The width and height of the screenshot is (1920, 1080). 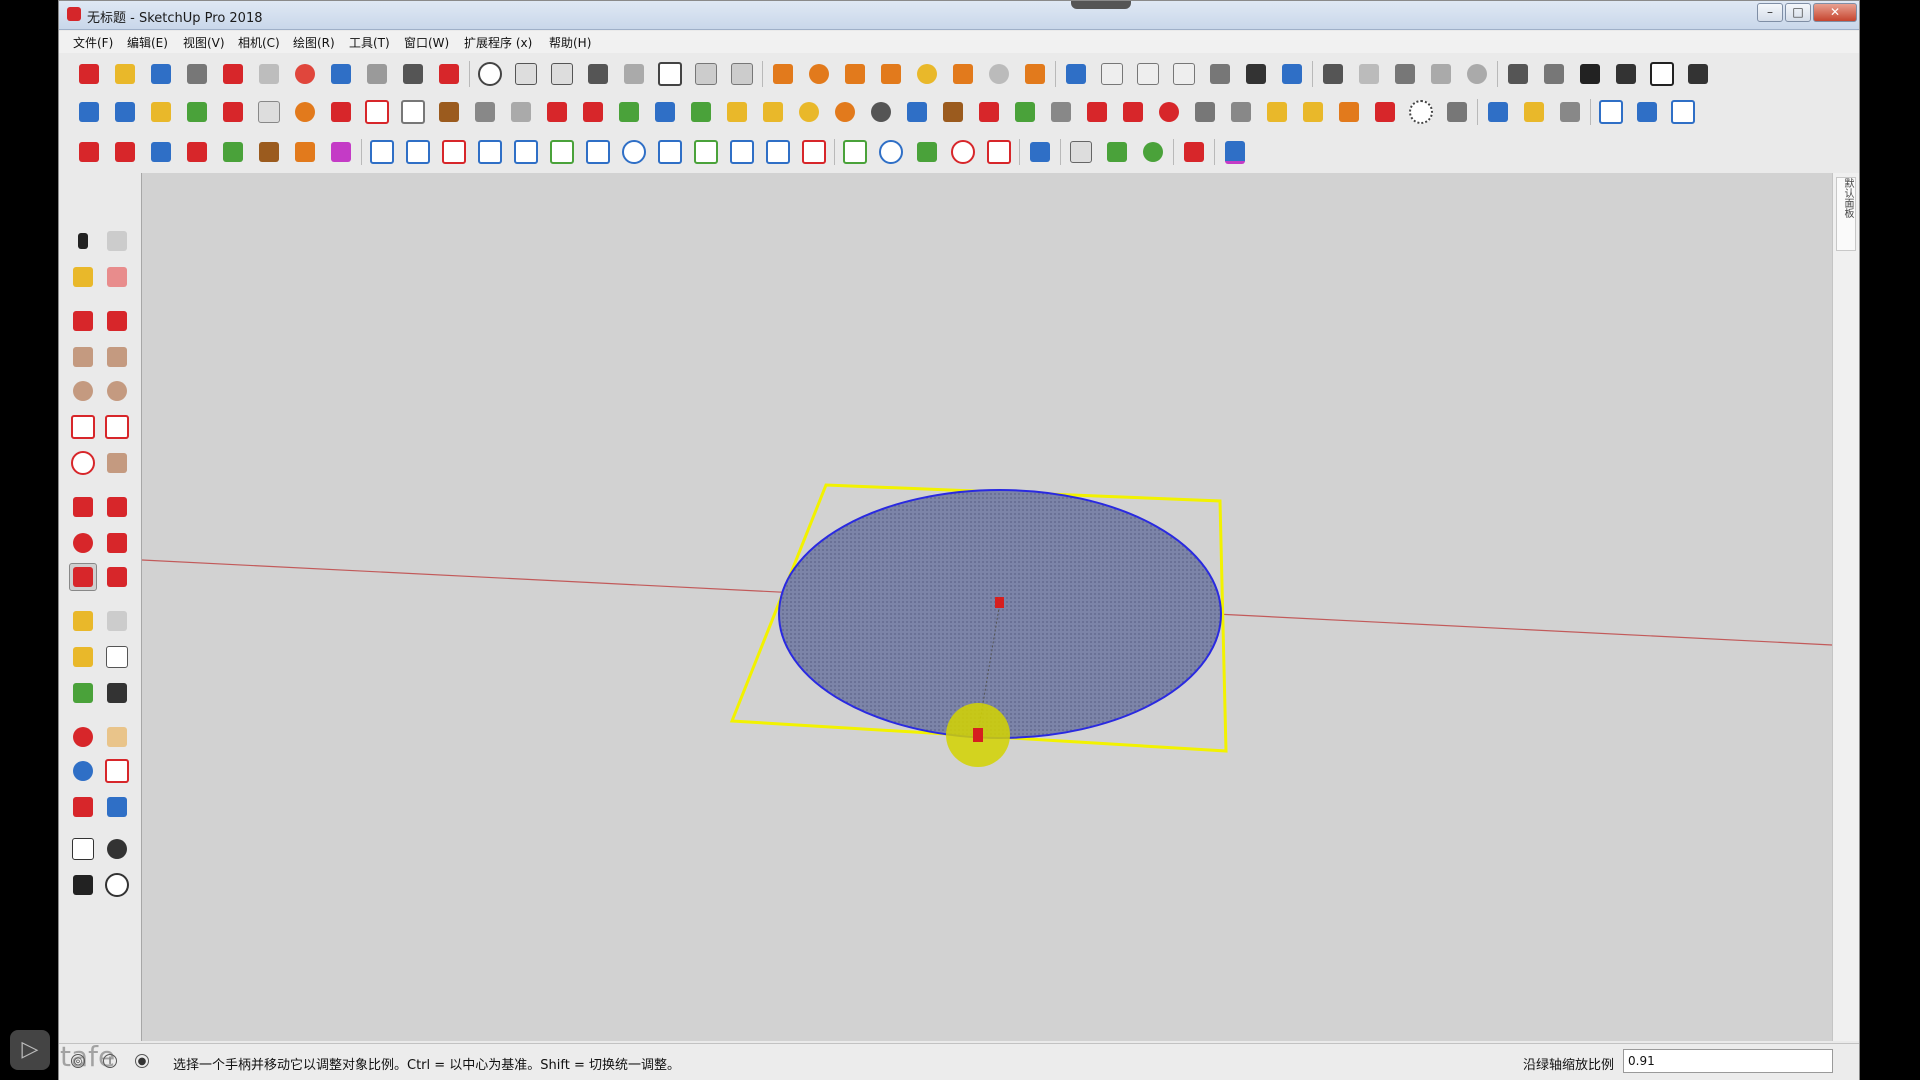 I want to click on menu-tools: 工具(T), so click(x=369, y=42).